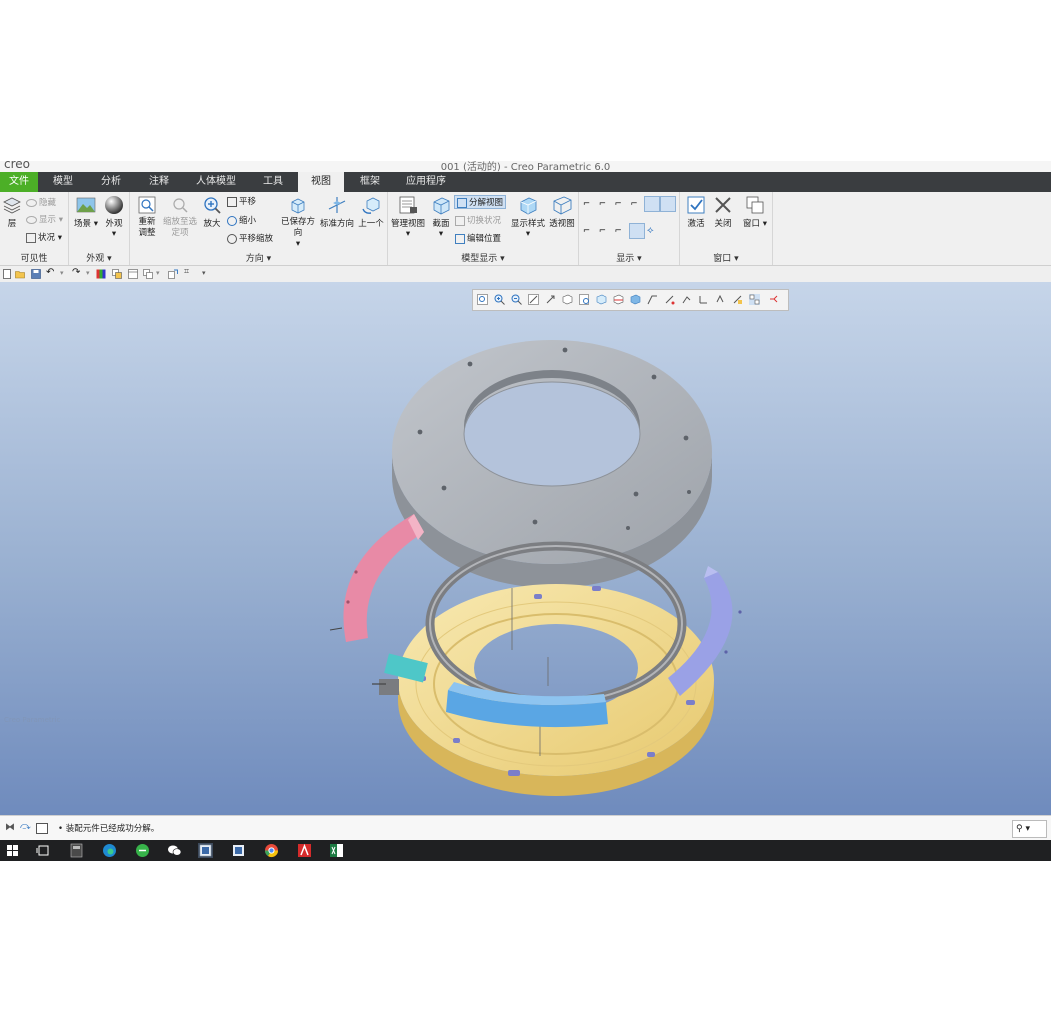 This screenshot has width=1051, height=1024. Describe the element at coordinates (10, 827) in the screenshot. I see `tree-toggle-icon: ⧓` at that location.